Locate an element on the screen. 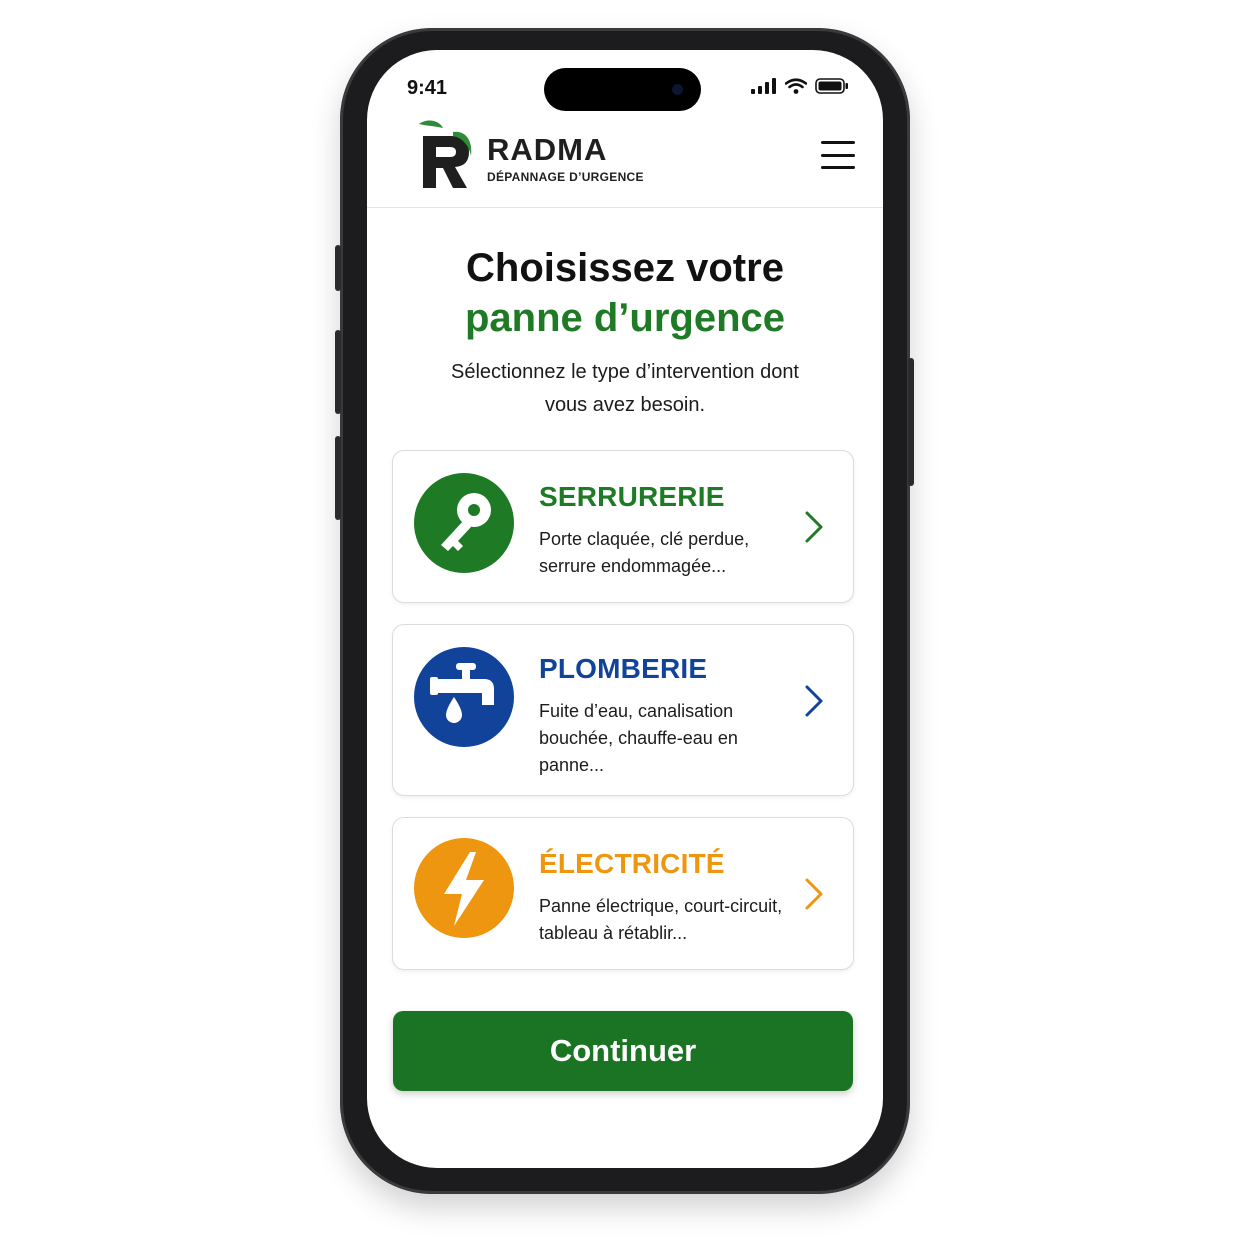 This screenshot has width=1254, height=1254. continue-button: Continuer is located at coordinates (623, 1051).